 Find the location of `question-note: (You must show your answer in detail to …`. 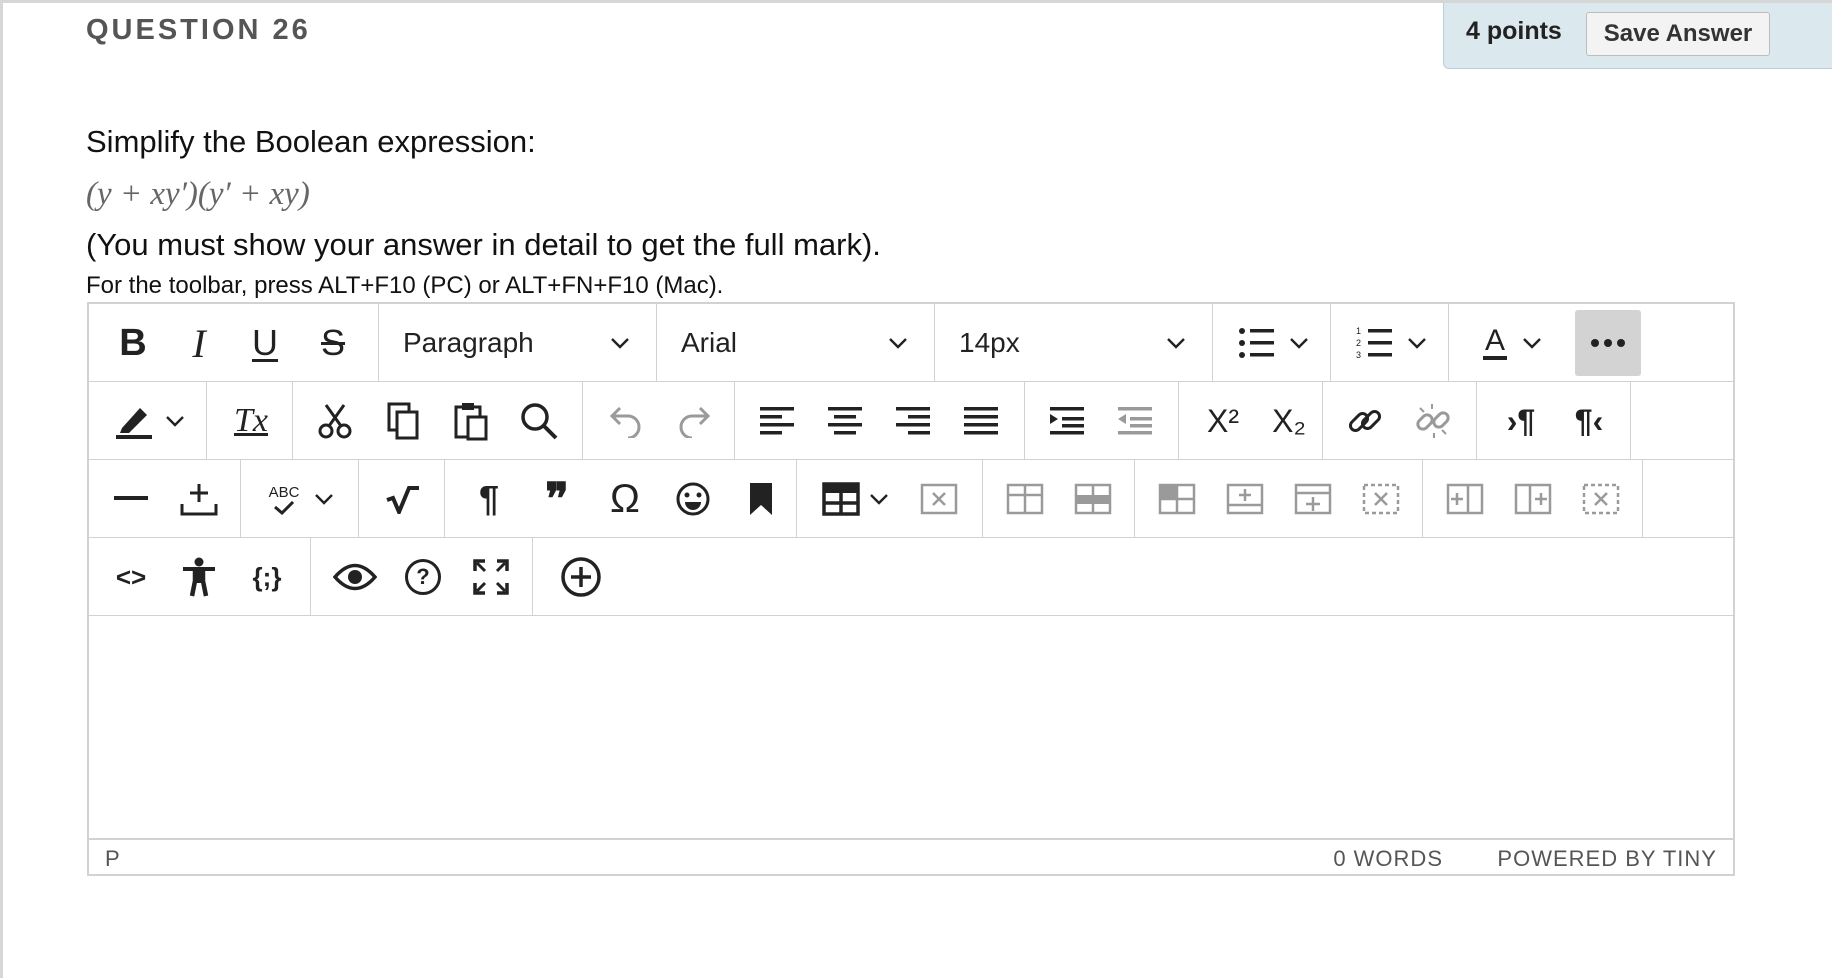

question-note: (You must show your answer in detail to … is located at coordinates (483, 244).